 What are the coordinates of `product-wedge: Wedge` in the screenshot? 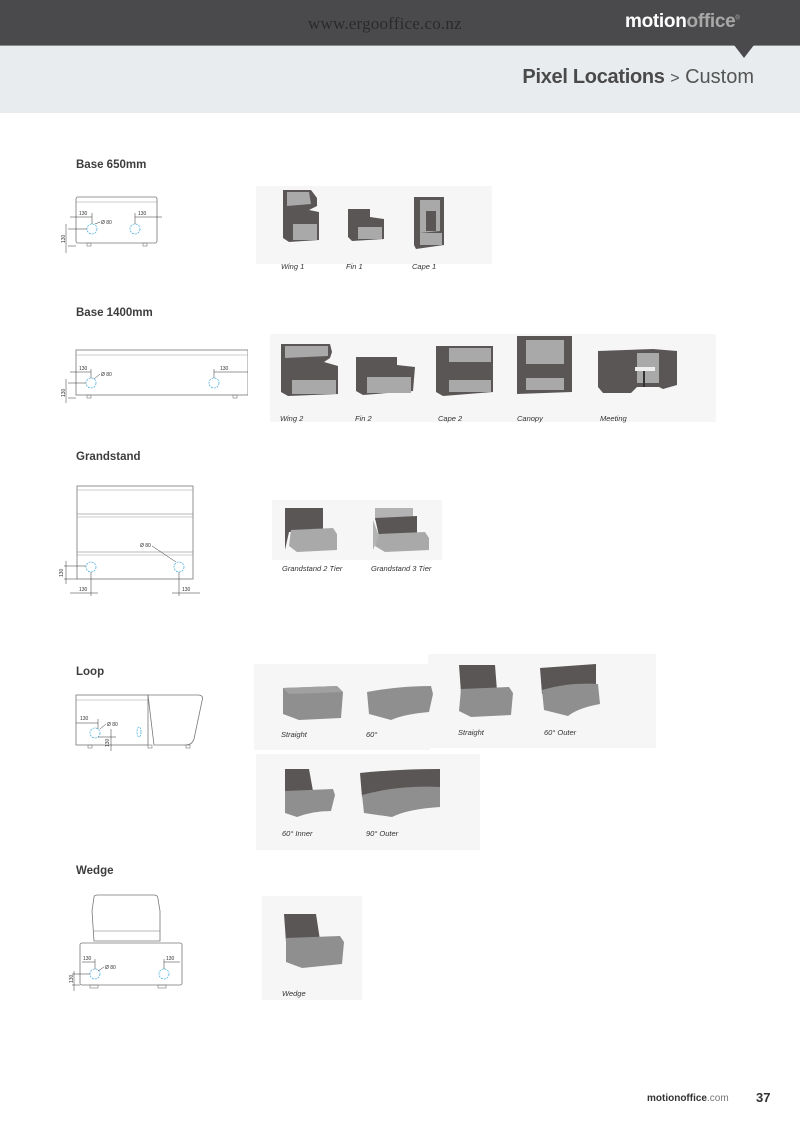 It's located at (315, 955).